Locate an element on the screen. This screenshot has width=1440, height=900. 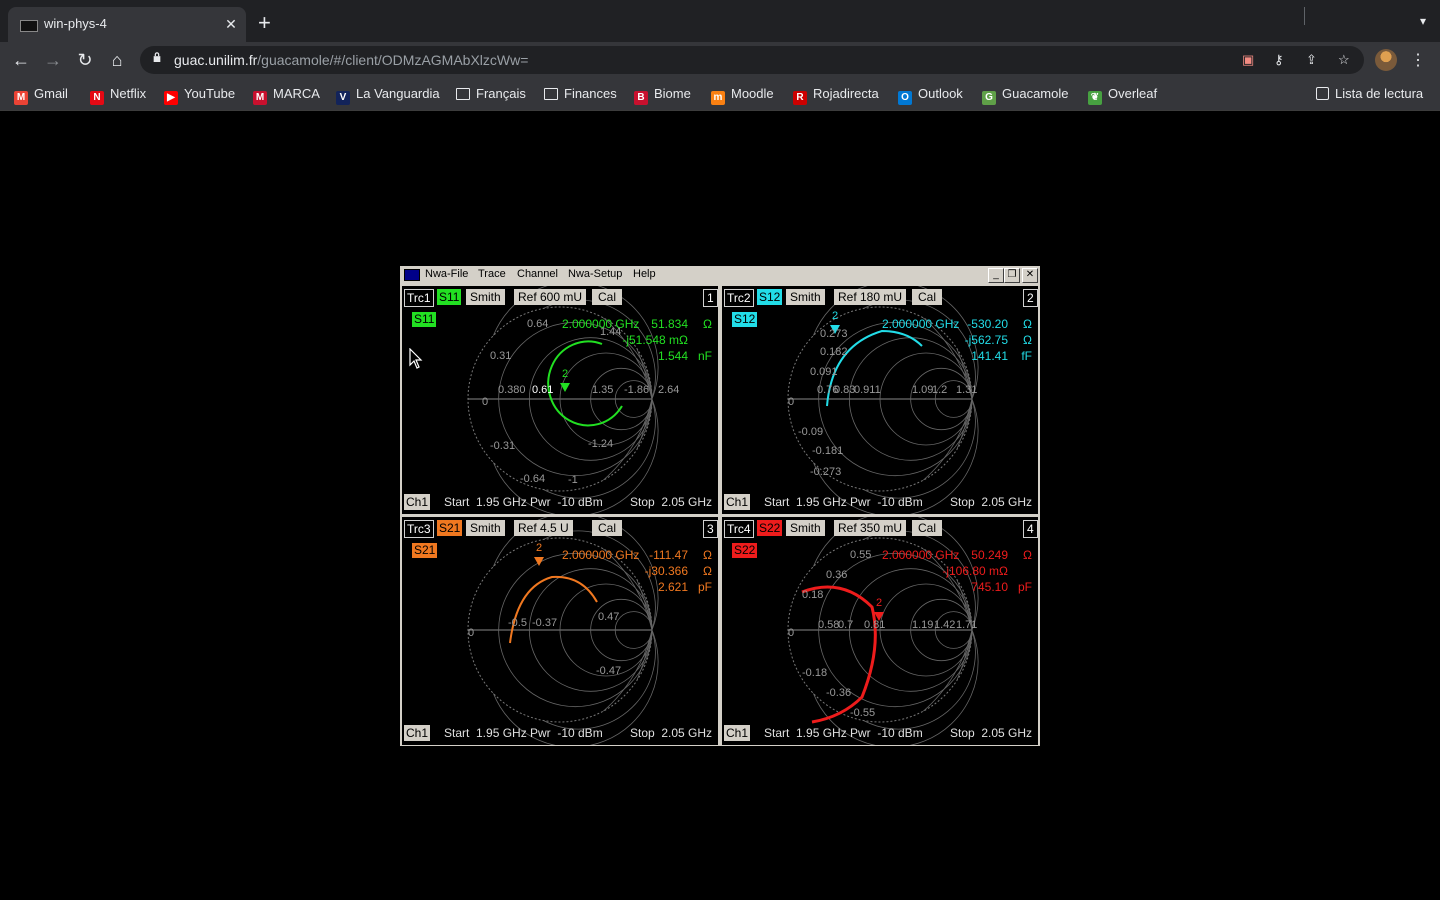
new-tab-button: + is located at coordinates (264, 23).